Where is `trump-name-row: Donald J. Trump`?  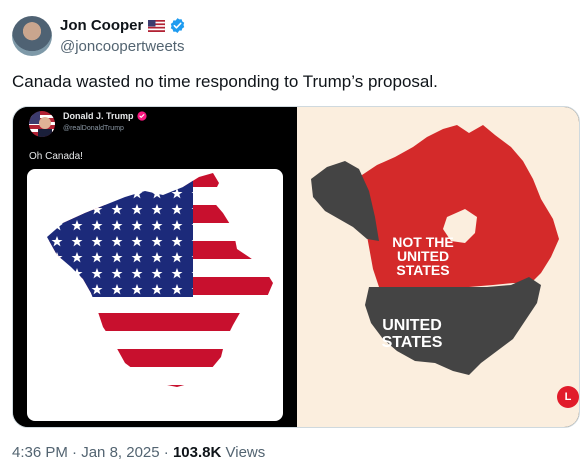 trump-name-row: Donald J. Trump is located at coordinates (105, 116).